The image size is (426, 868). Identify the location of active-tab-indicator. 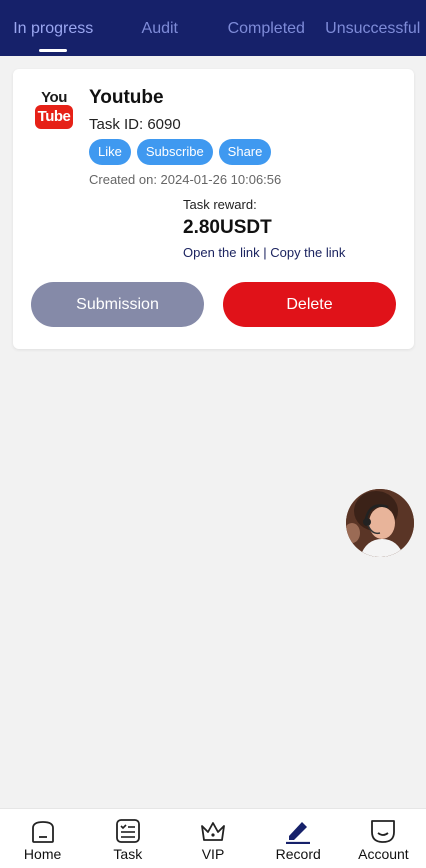
(53, 50).